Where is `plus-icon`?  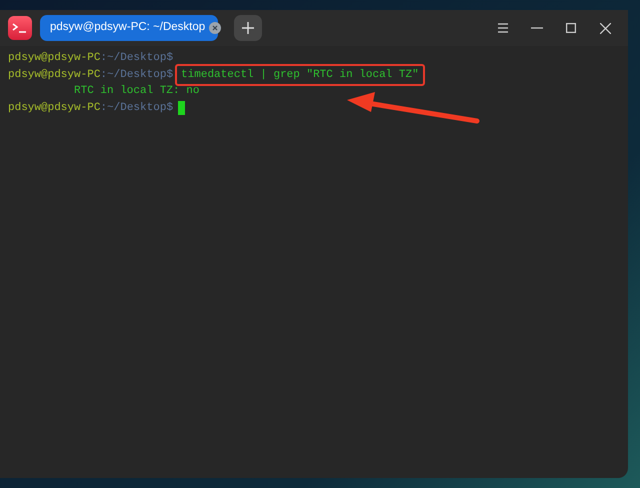
plus-icon is located at coordinates (248, 28).